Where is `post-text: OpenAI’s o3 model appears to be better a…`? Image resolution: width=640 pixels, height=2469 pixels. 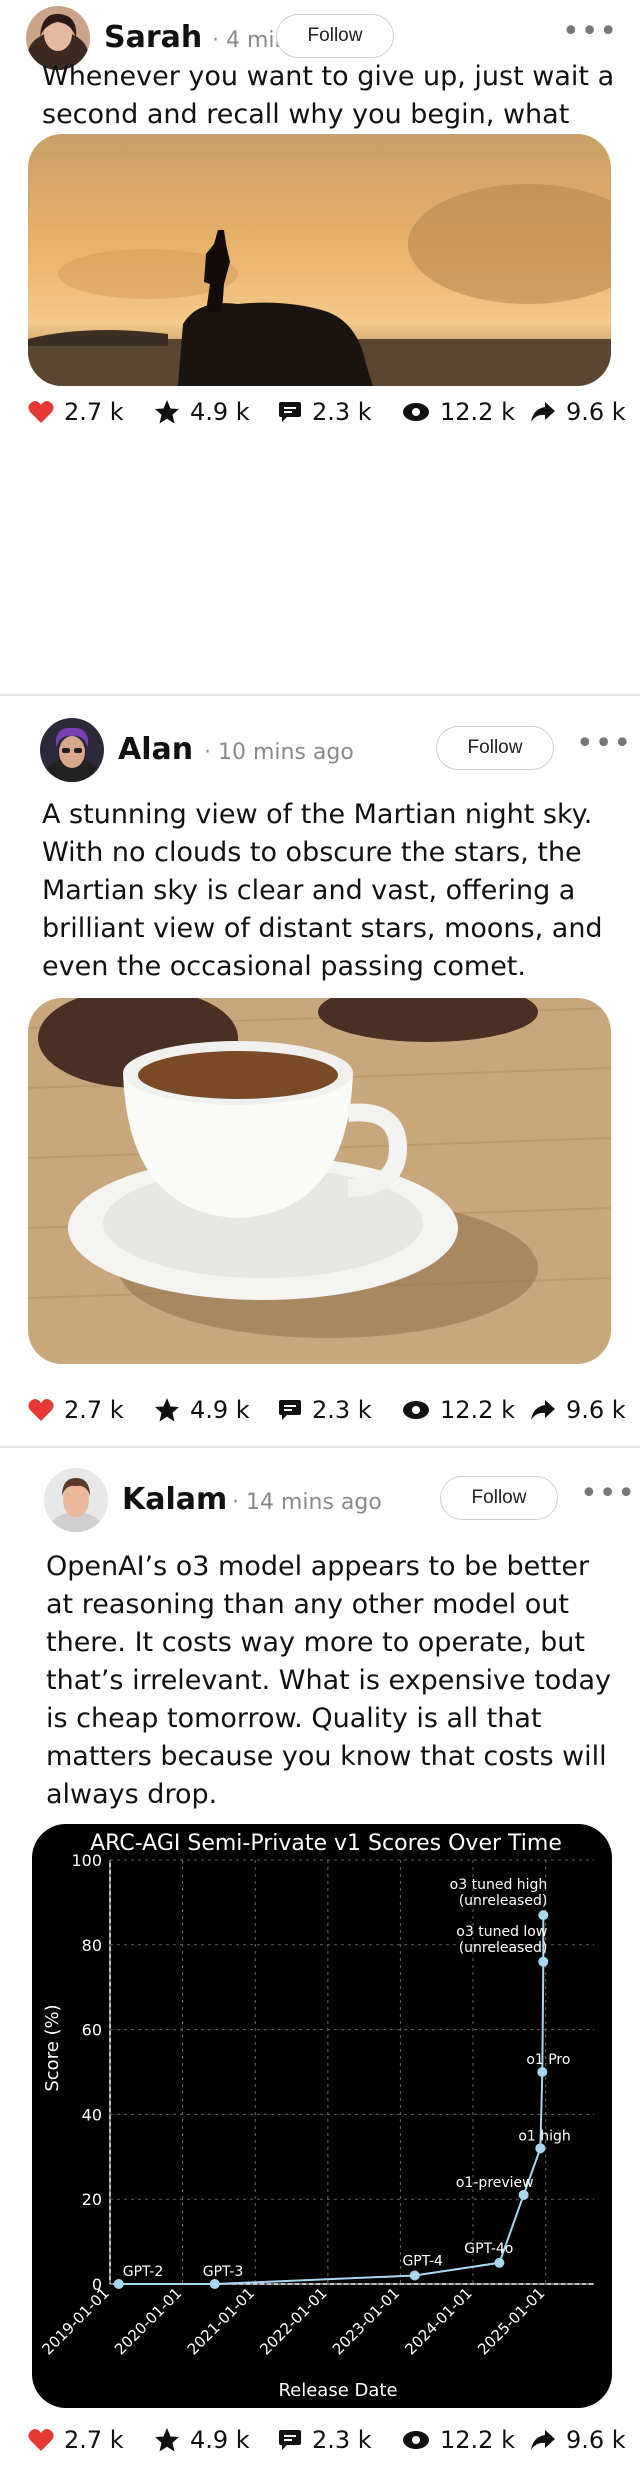 post-text: OpenAI’s o3 model appears to be better a… is located at coordinates (328, 1680).